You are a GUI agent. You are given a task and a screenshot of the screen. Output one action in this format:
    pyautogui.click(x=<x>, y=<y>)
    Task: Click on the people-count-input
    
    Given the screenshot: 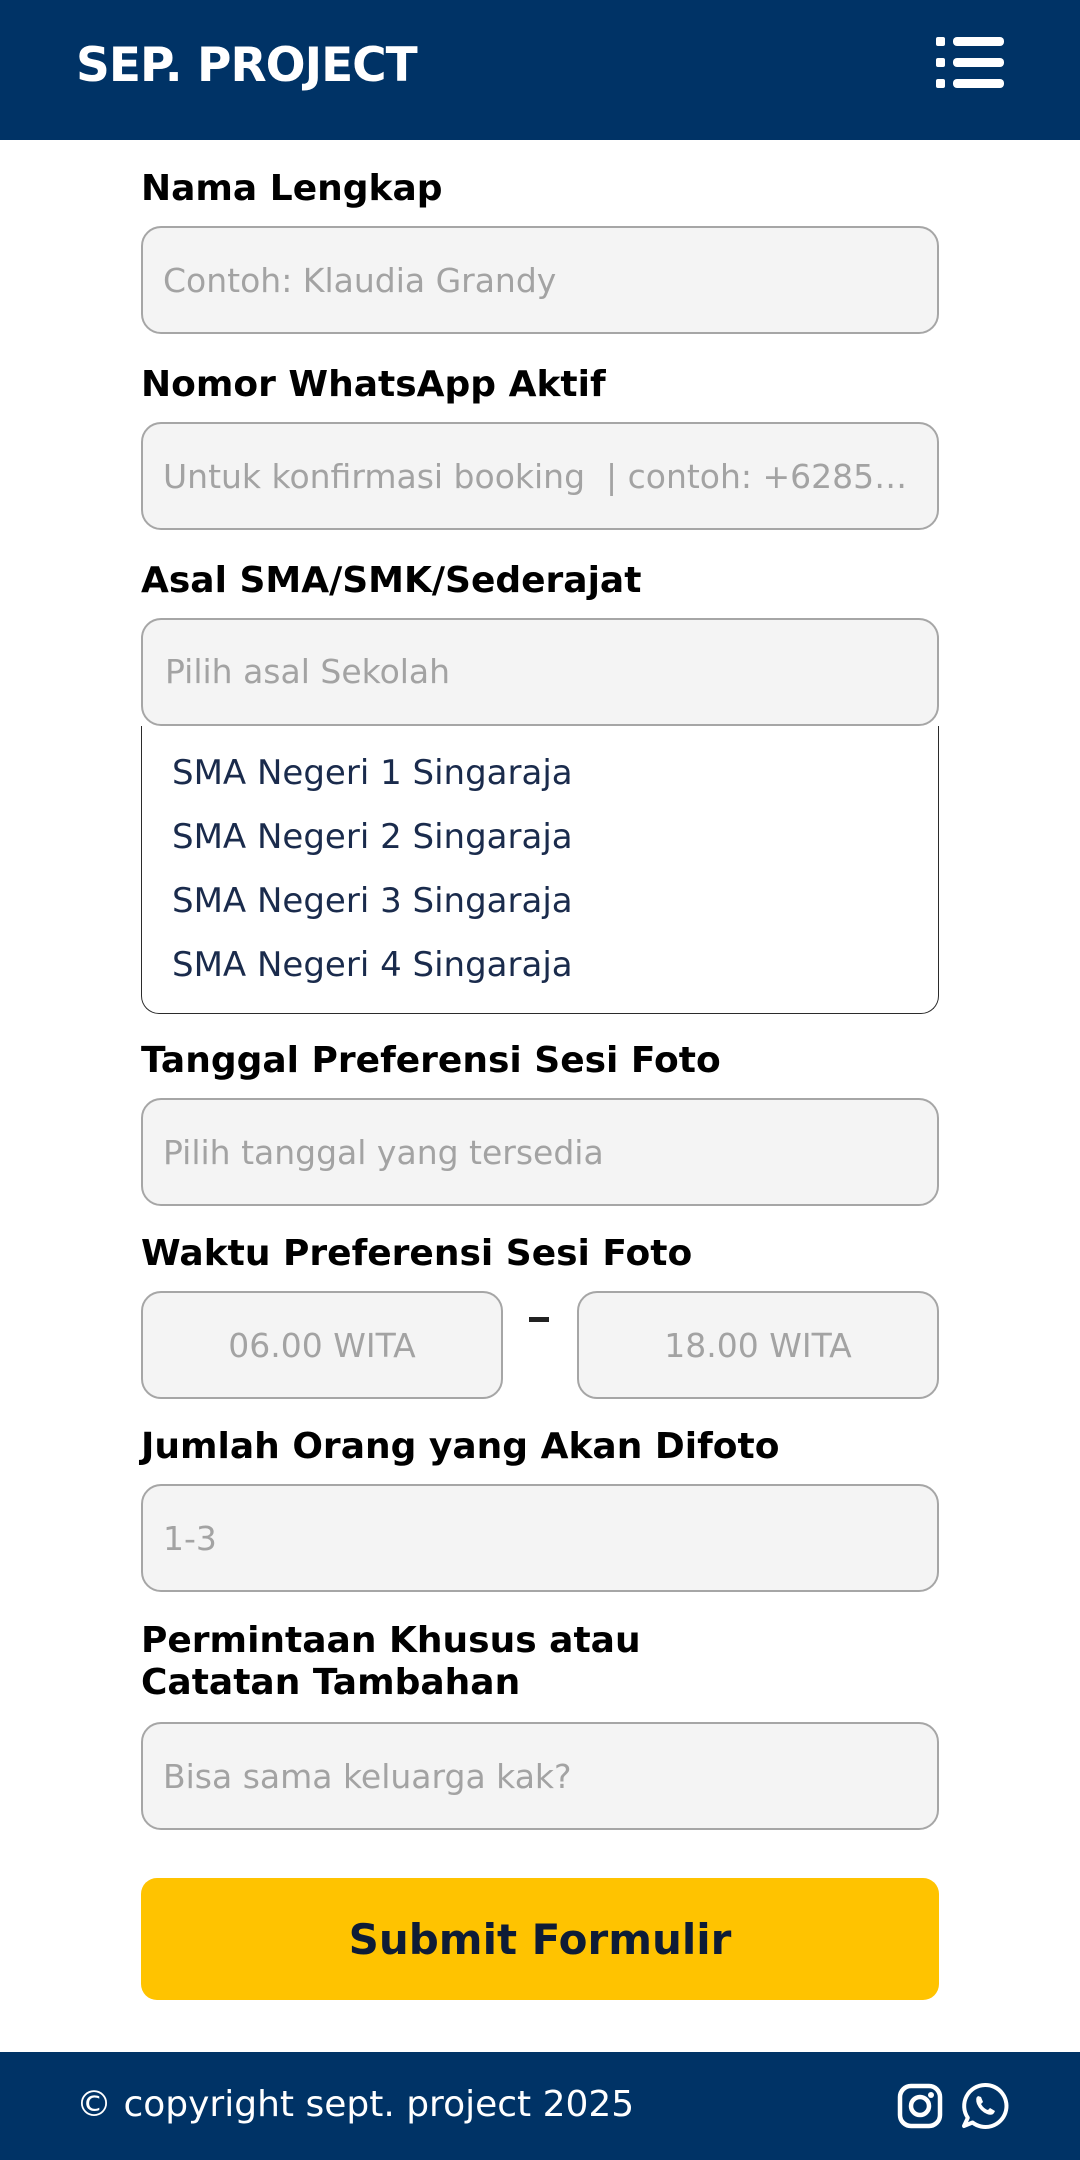 What is the action you would take?
    pyautogui.click(x=540, y=1538)
    